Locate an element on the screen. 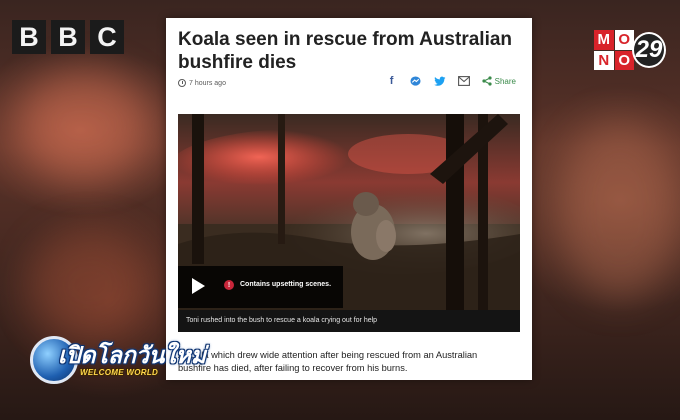 Image resolution: width=680 pixels, height=420 pixels. article-meta: 7 hours ago is located at coordinates (202, 83).